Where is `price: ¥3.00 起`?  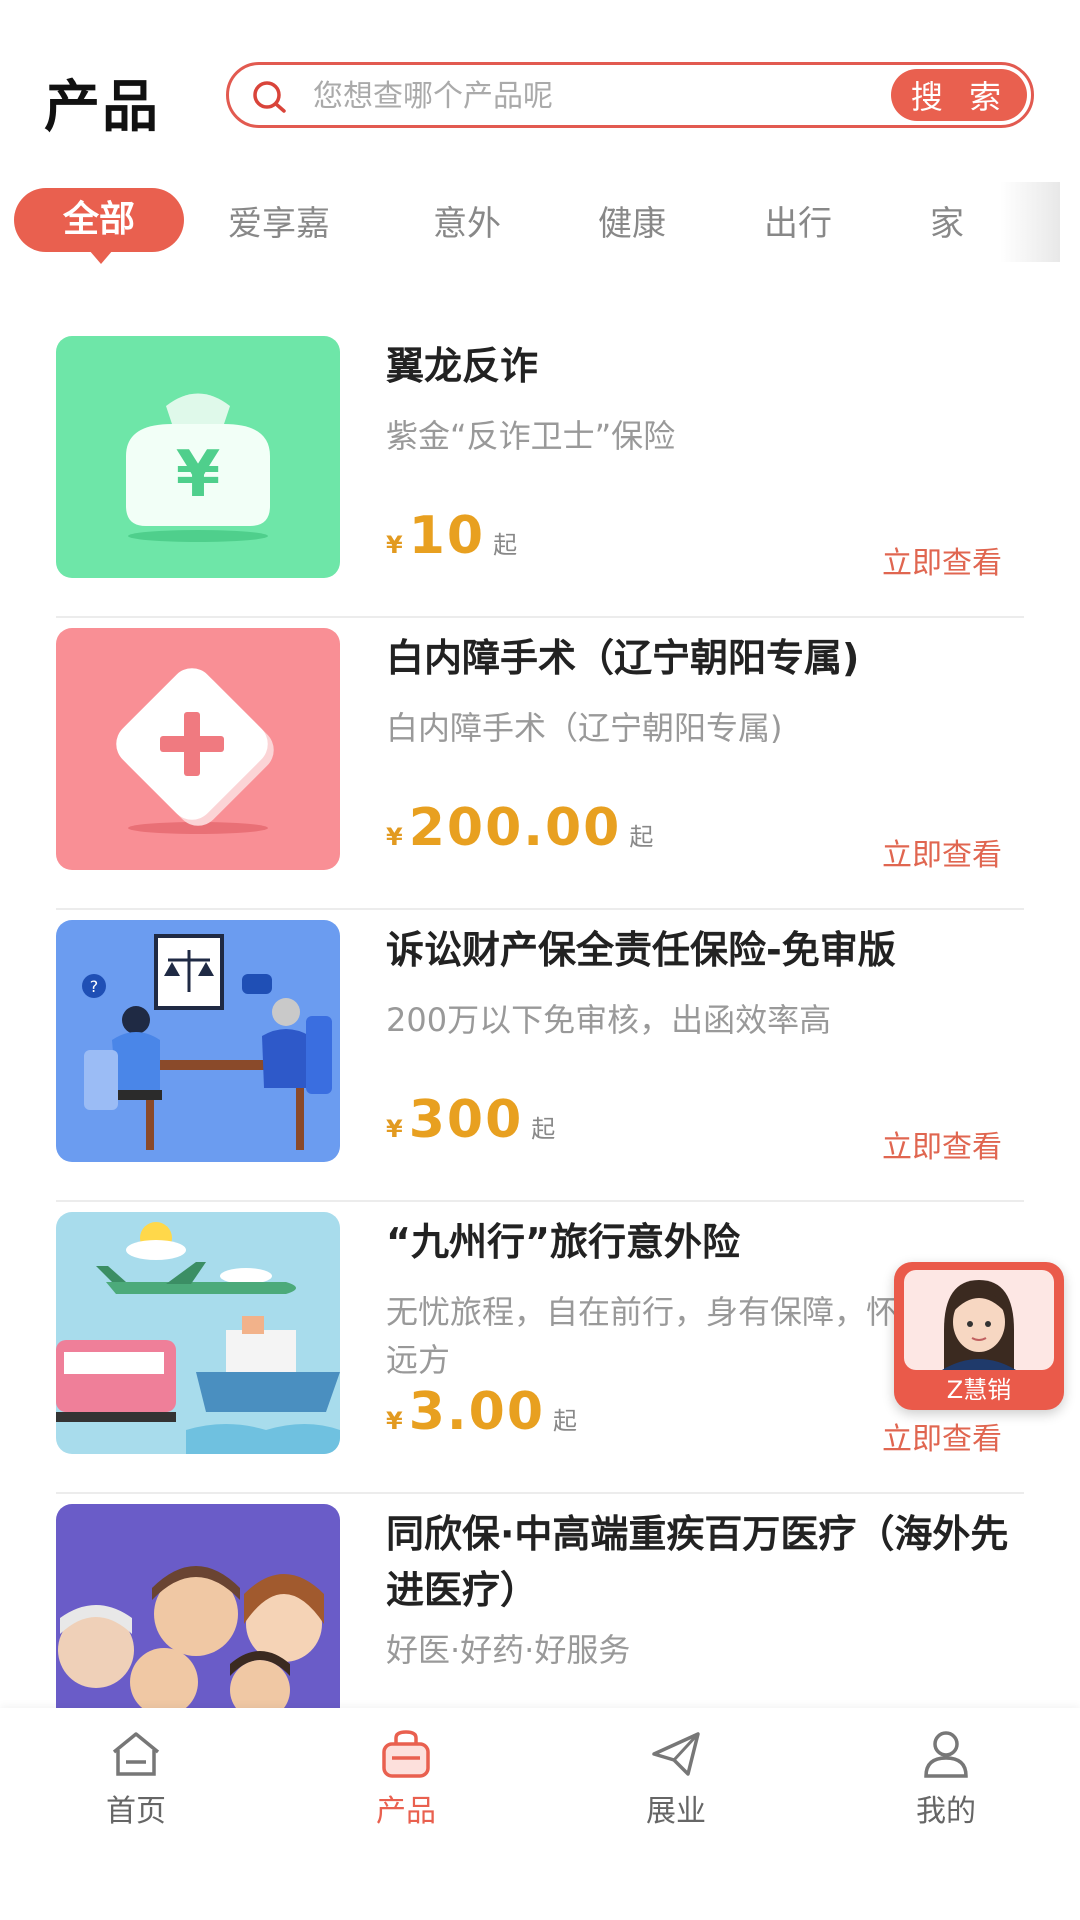 price: ¥3.00 起 is located at coordinates (481, 1412).